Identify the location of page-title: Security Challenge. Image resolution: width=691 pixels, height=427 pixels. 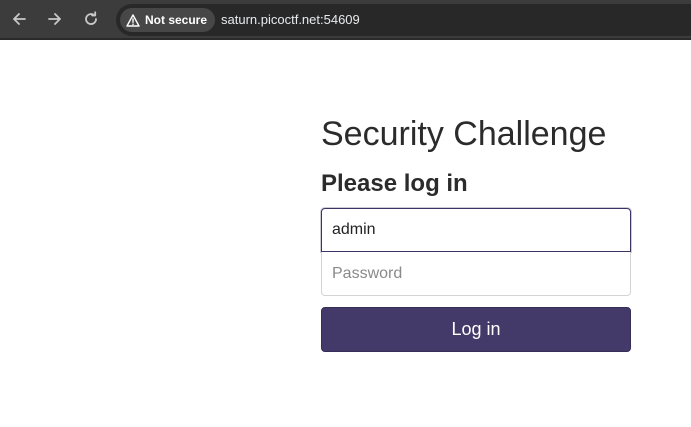
(464, 134).